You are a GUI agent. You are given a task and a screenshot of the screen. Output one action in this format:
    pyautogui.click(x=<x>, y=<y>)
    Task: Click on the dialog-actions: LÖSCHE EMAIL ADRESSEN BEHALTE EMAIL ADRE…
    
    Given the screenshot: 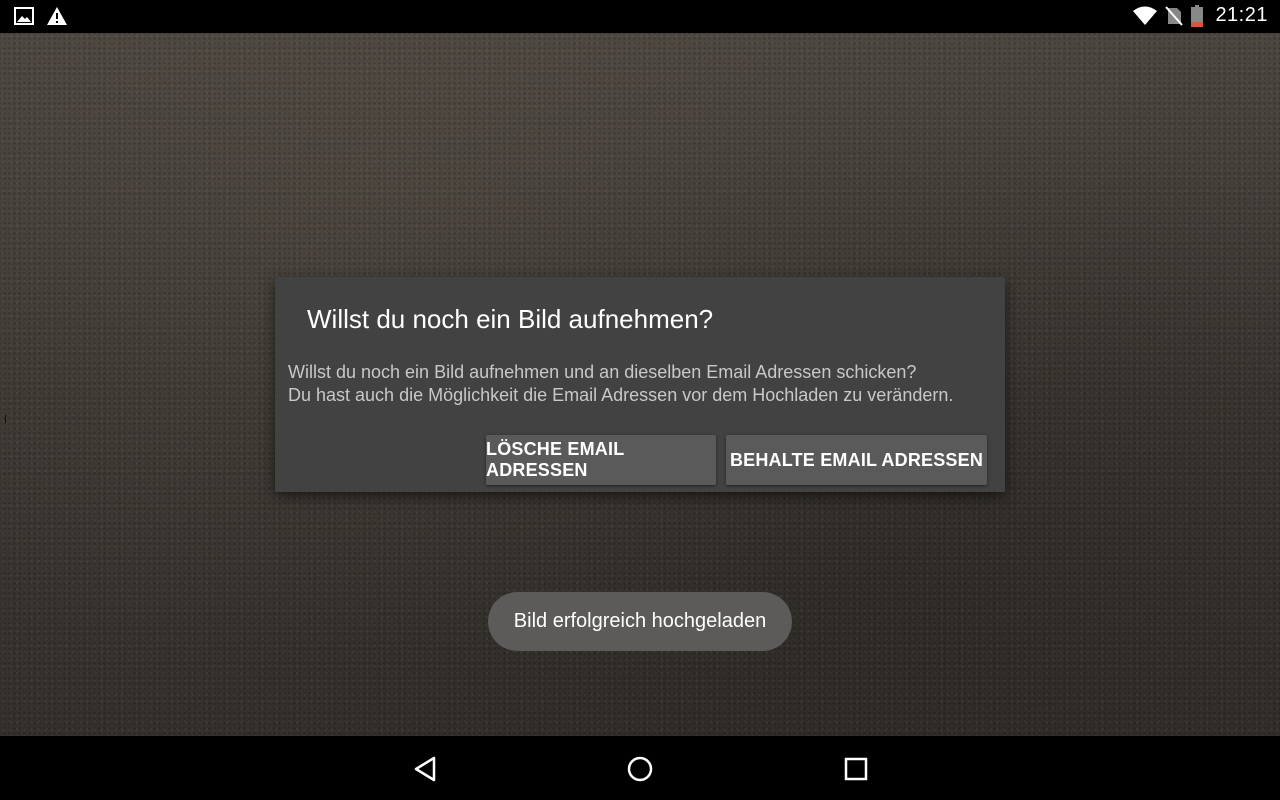 What is the action you would take?
    pyautogui.click(x=731, y=460)
    